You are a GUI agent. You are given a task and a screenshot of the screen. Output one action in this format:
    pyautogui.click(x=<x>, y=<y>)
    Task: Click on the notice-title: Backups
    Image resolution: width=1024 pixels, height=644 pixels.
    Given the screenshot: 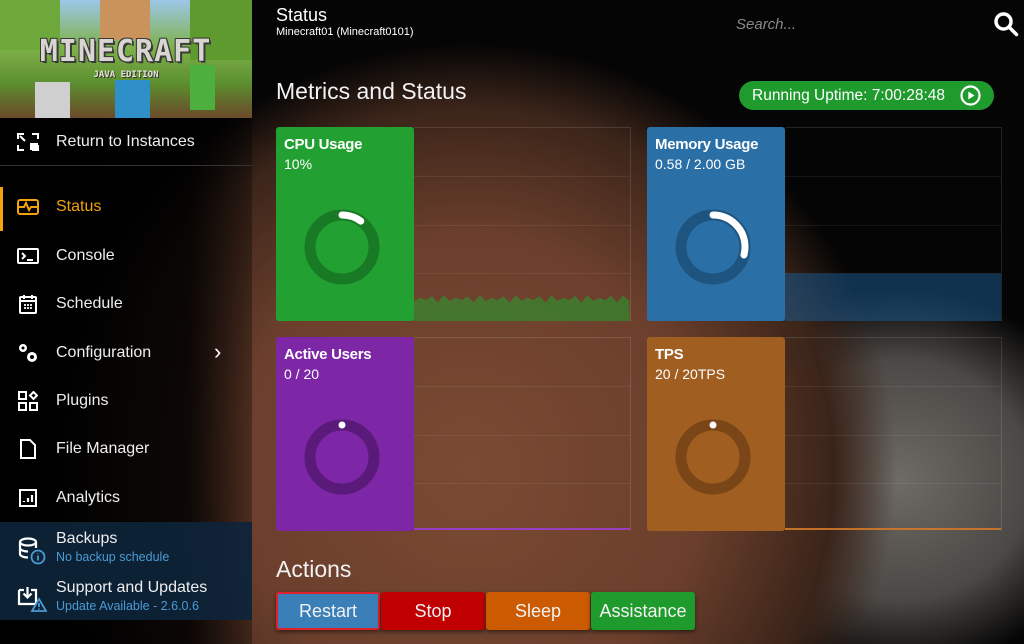 What is the action you would take?
    pyautogui.click(x=87, y=538)
    